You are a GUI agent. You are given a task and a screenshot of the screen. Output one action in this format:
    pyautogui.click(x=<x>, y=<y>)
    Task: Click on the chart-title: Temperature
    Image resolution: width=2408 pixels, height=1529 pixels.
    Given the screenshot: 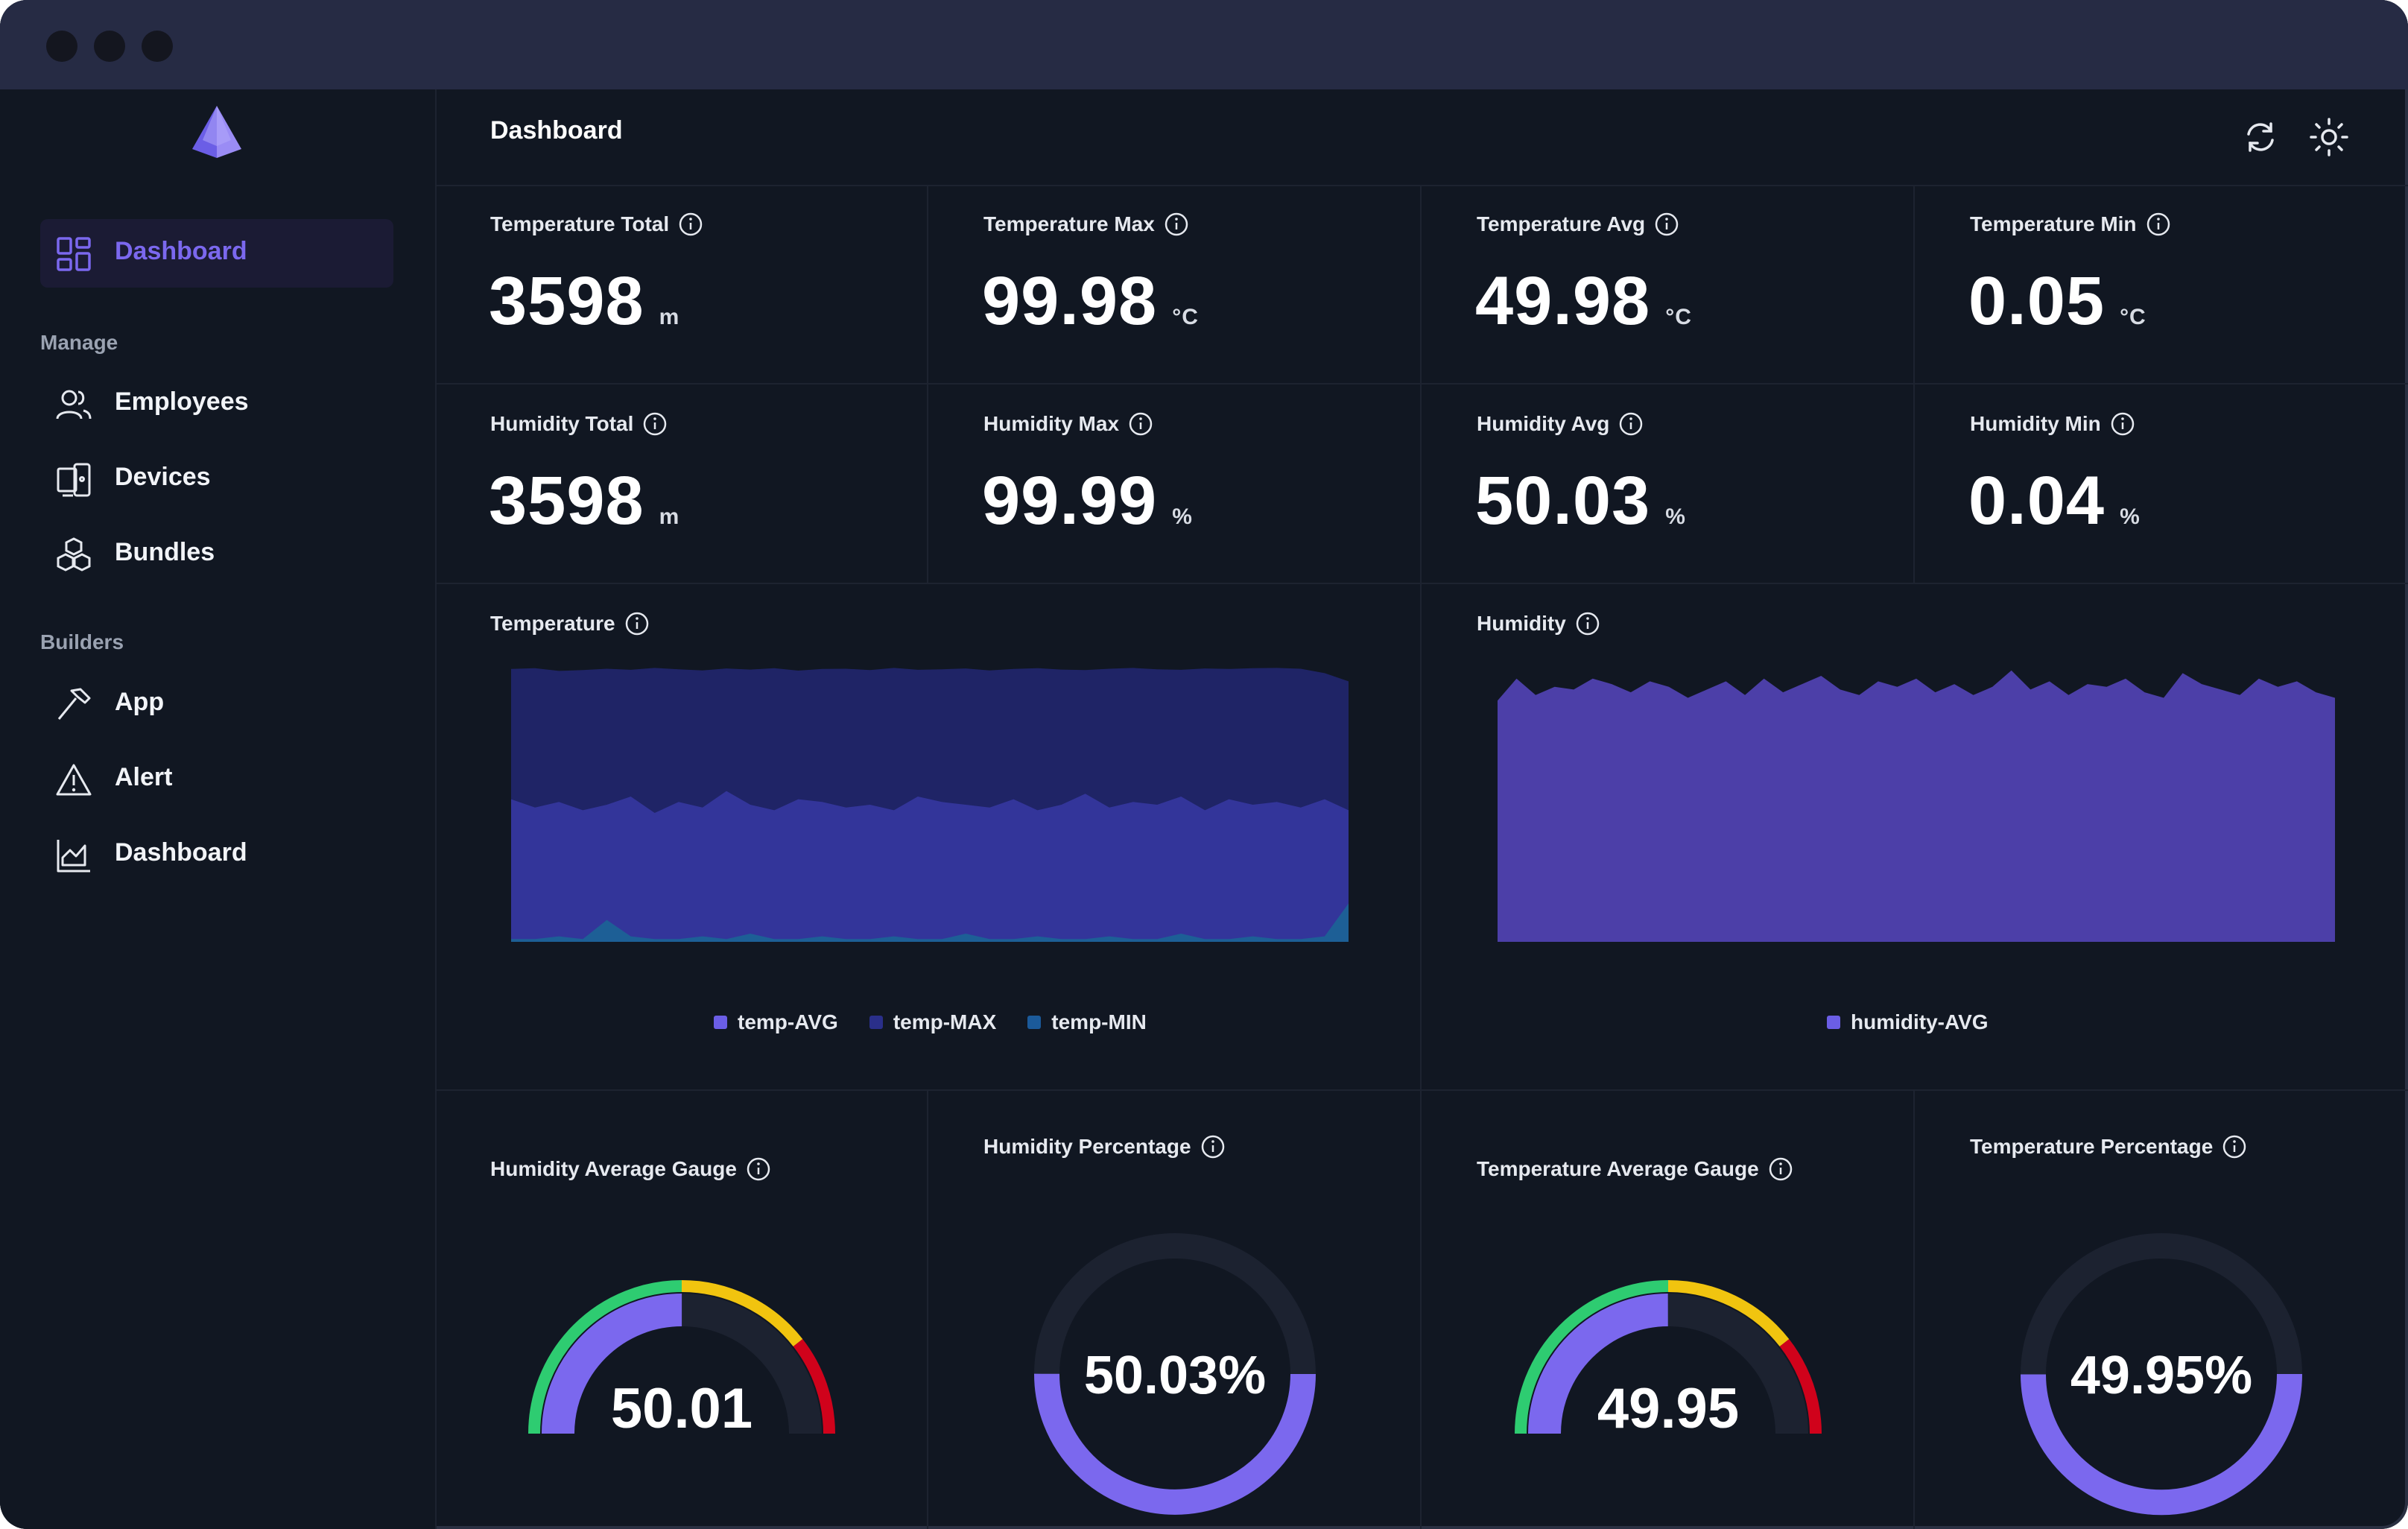 What is the action you would take?
    pyautogui.click(x=552, y=623)
    